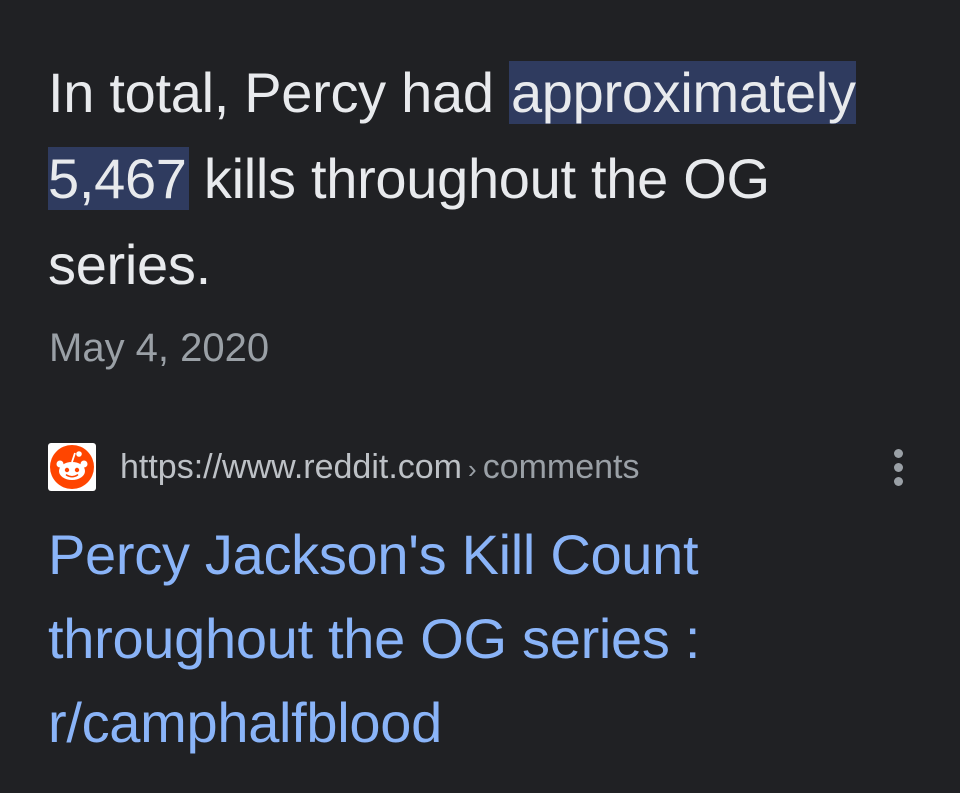 The image size is (960, 793). Describe the element at coordinates (898, 467) in the screenshot. I see `more-vert-icon` at that location.